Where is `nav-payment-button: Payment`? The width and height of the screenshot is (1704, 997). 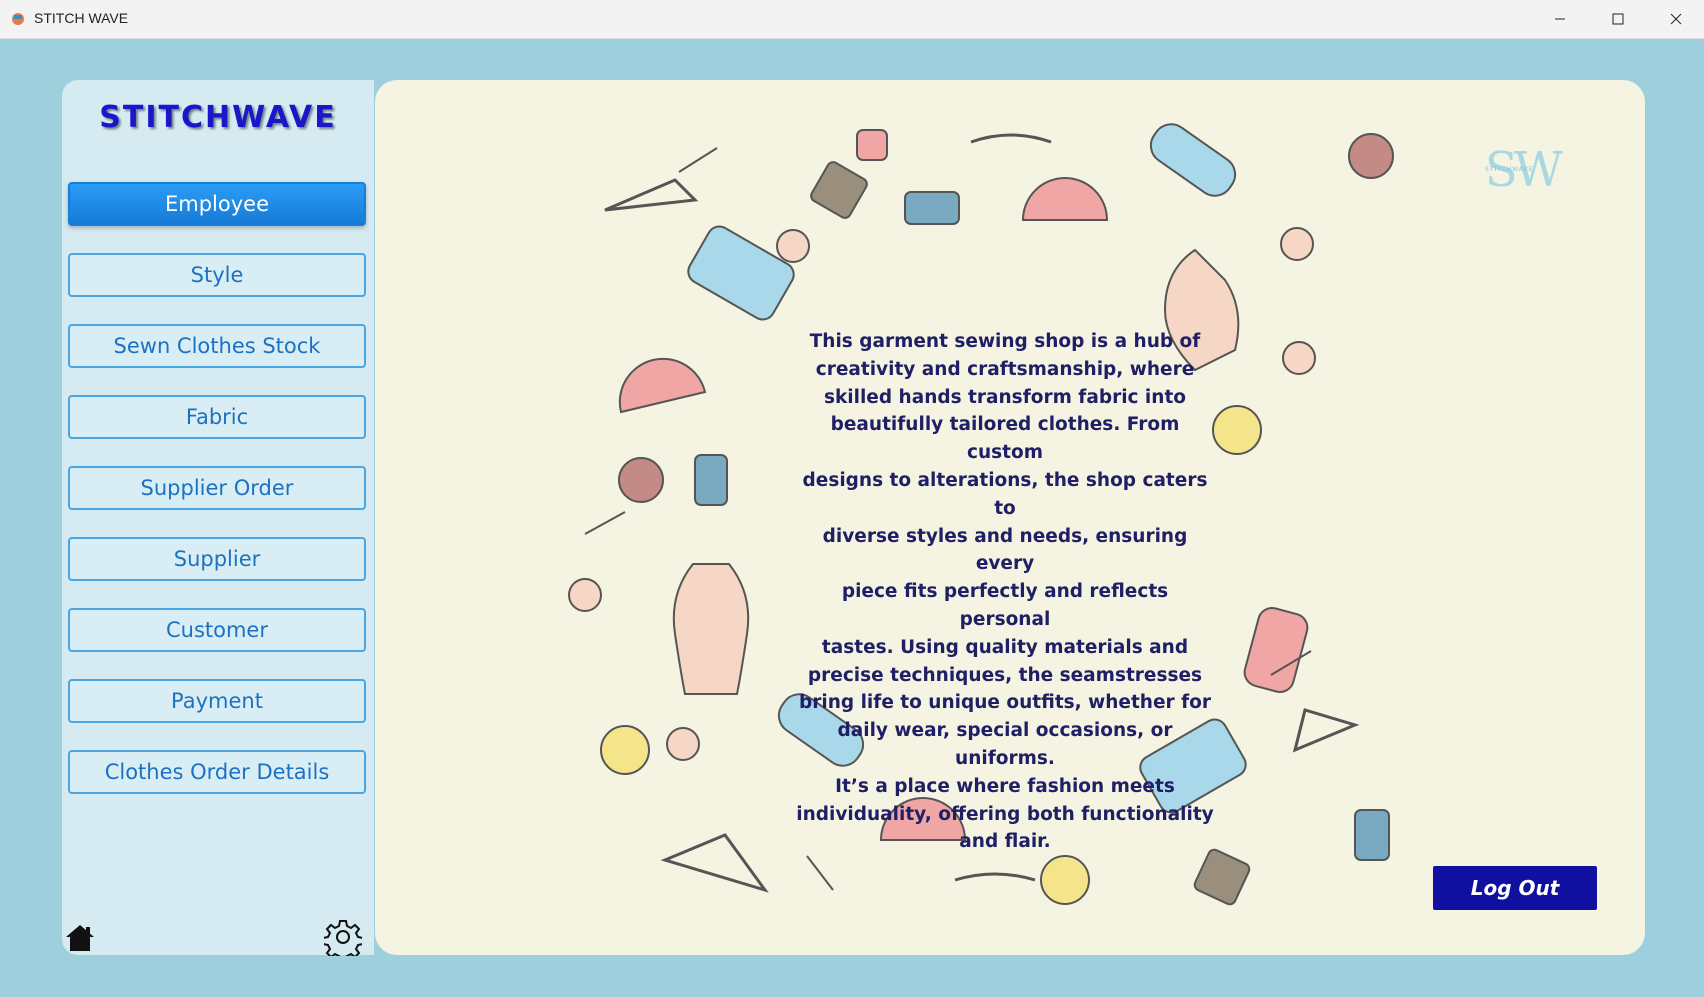 nav-payment-button: Payment is located at coordinates (217, 701).